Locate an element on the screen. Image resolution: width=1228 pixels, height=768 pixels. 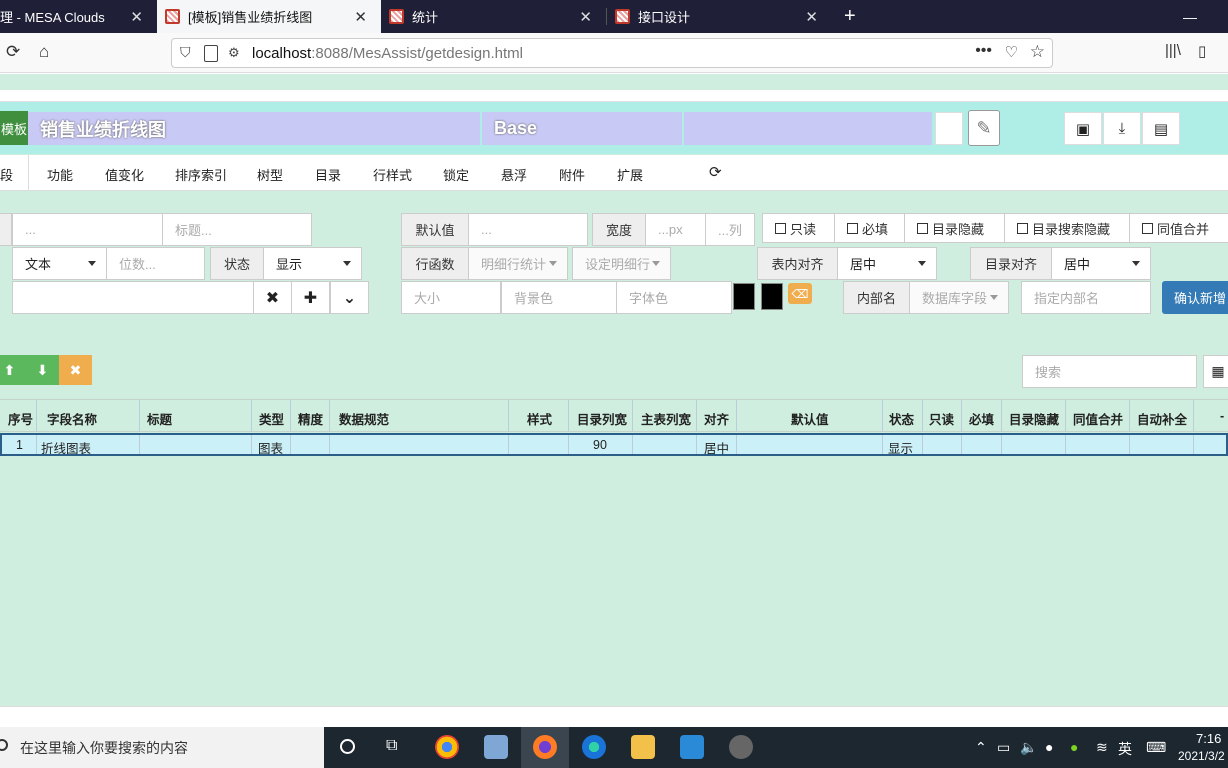
size-input: 大小 is located at coordinates (451, 297).